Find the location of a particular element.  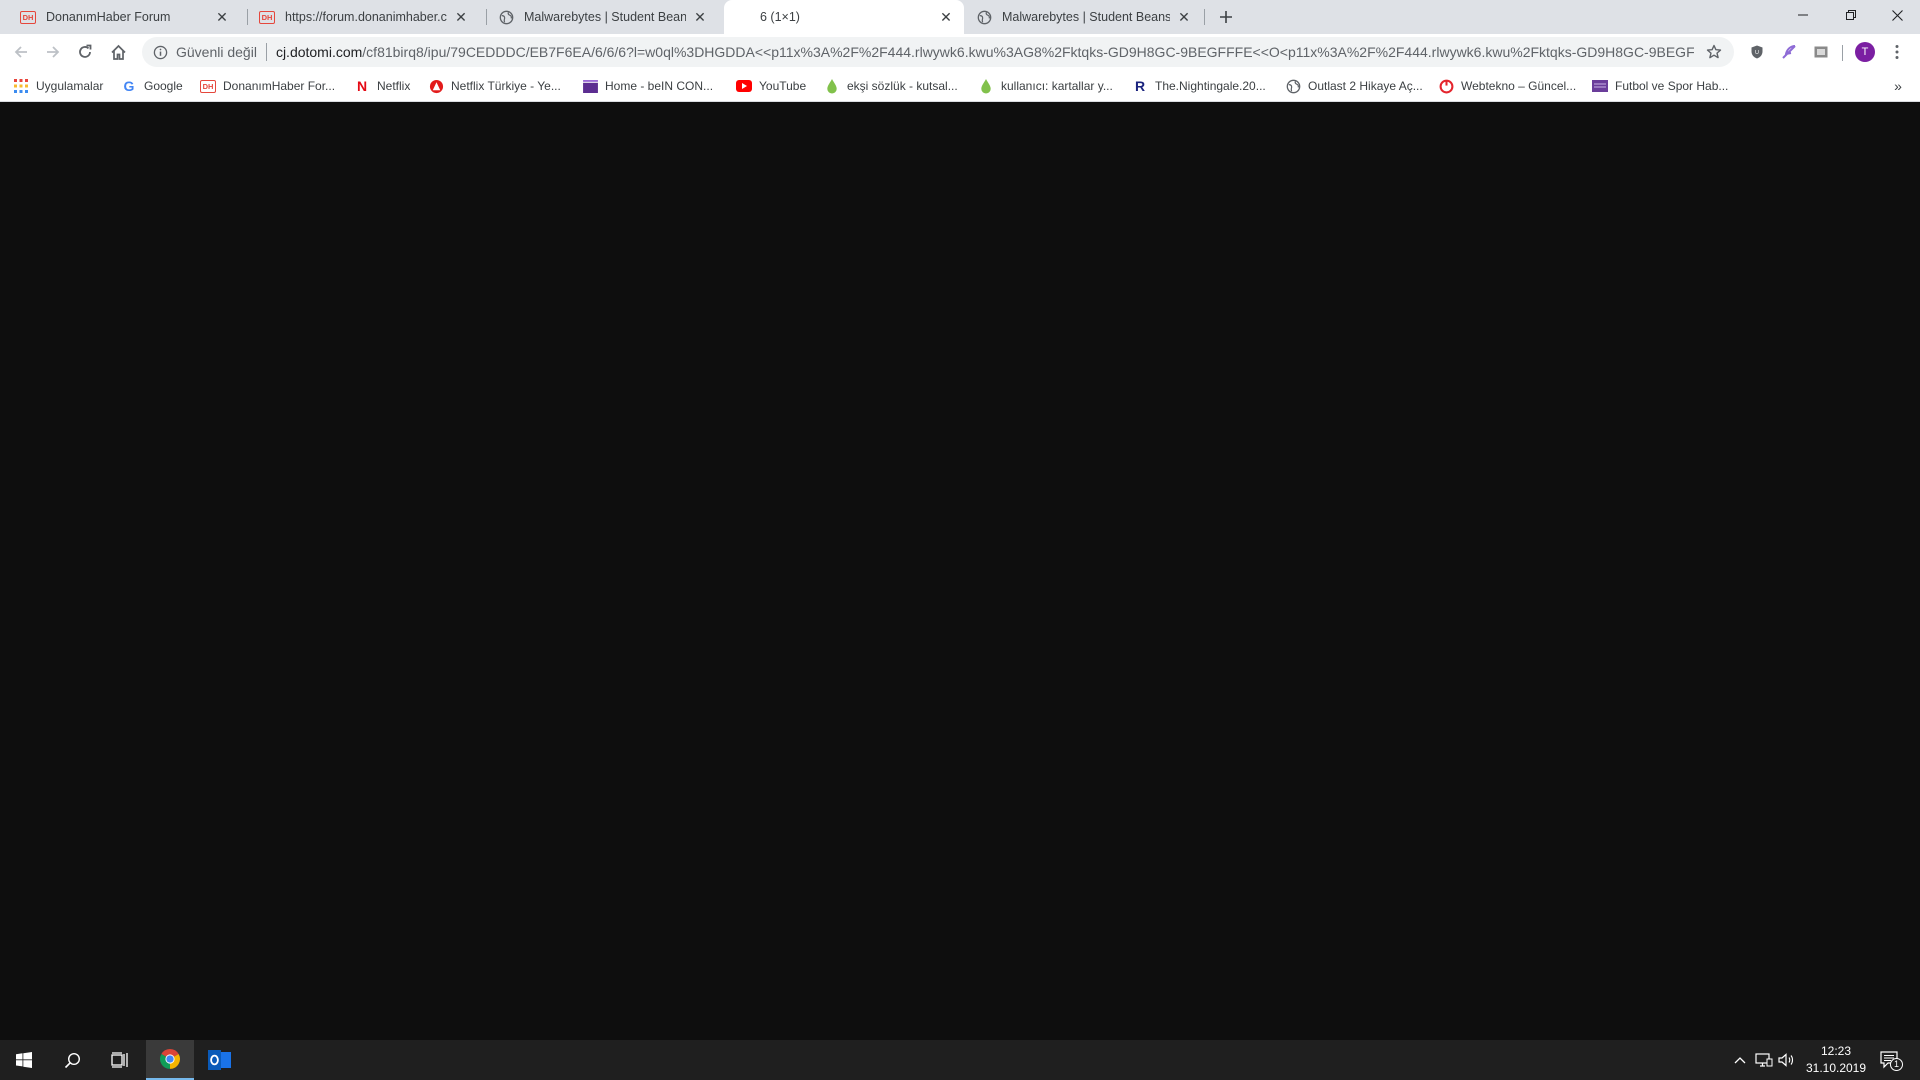

restore-button is located at coordinates (1851, 15).